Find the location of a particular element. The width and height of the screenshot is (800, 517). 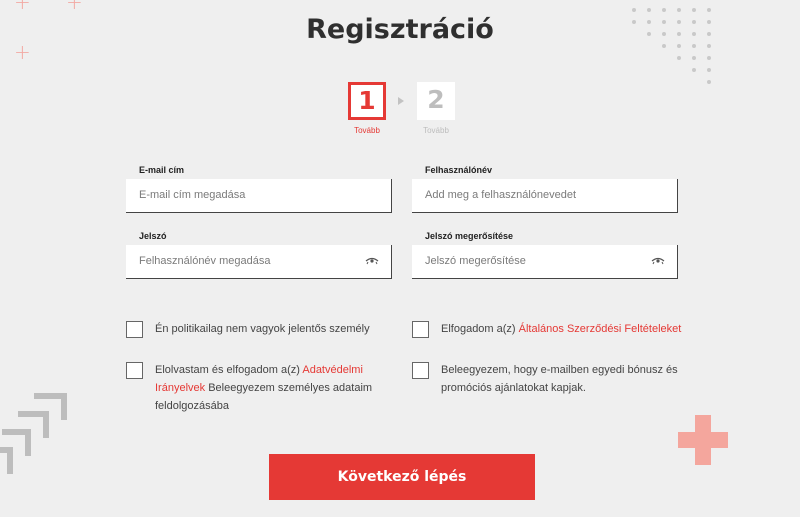

page-title: Regisztráció is located at coordinates (400, 29).